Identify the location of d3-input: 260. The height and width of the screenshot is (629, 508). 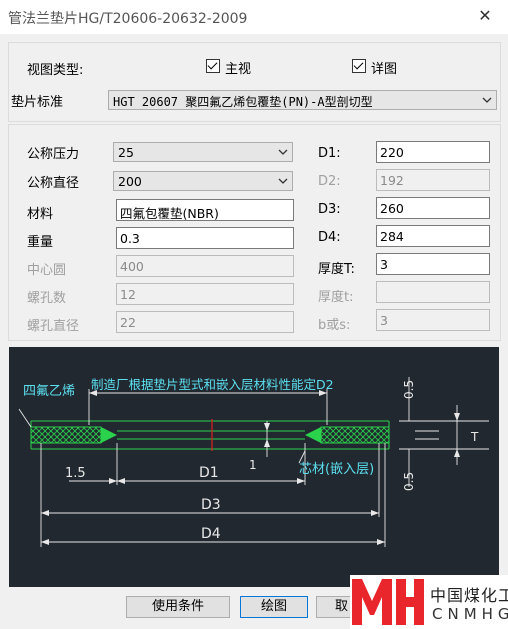
(433, 208).